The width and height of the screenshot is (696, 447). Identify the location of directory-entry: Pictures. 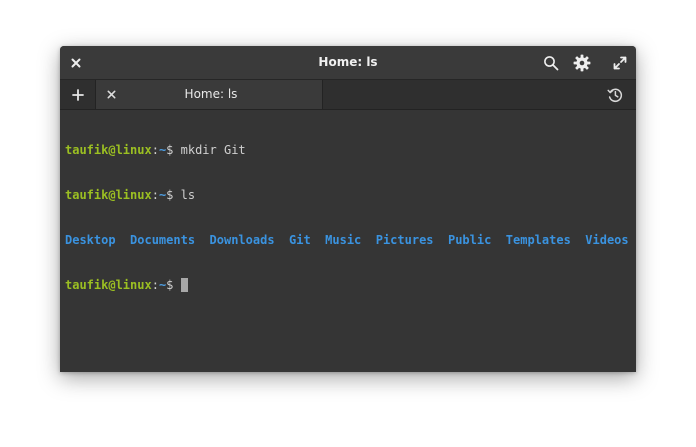
(404, 240).